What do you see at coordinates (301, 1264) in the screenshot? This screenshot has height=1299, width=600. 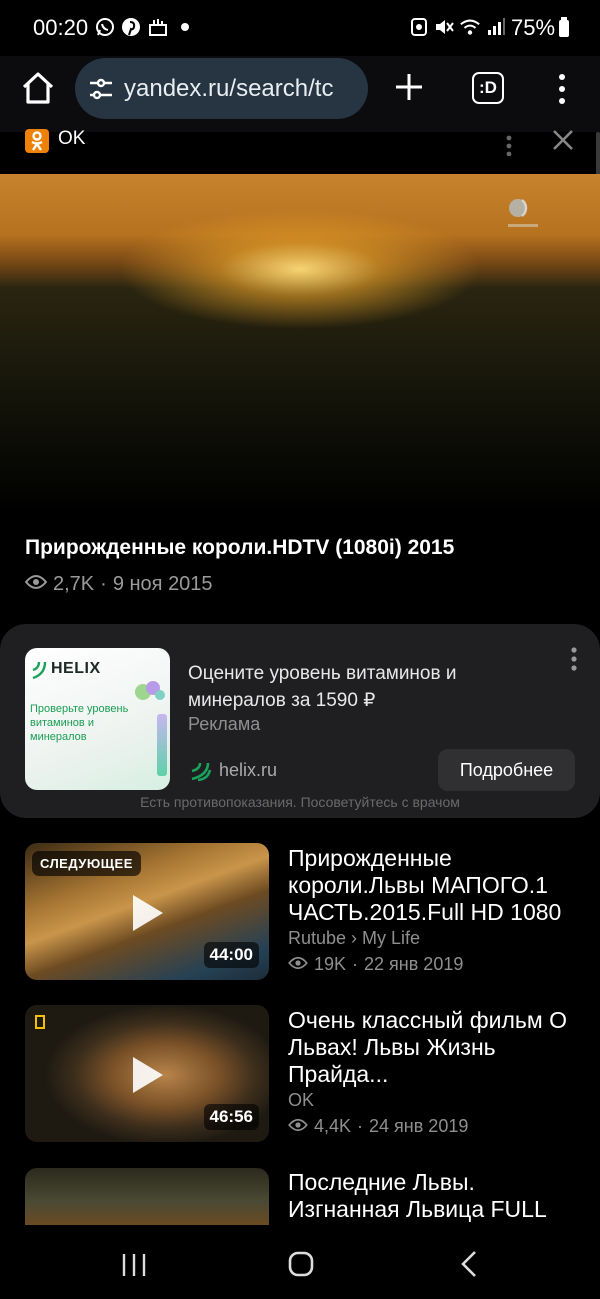 I see `home-nav-icon` at bounding box center [301, 1264].